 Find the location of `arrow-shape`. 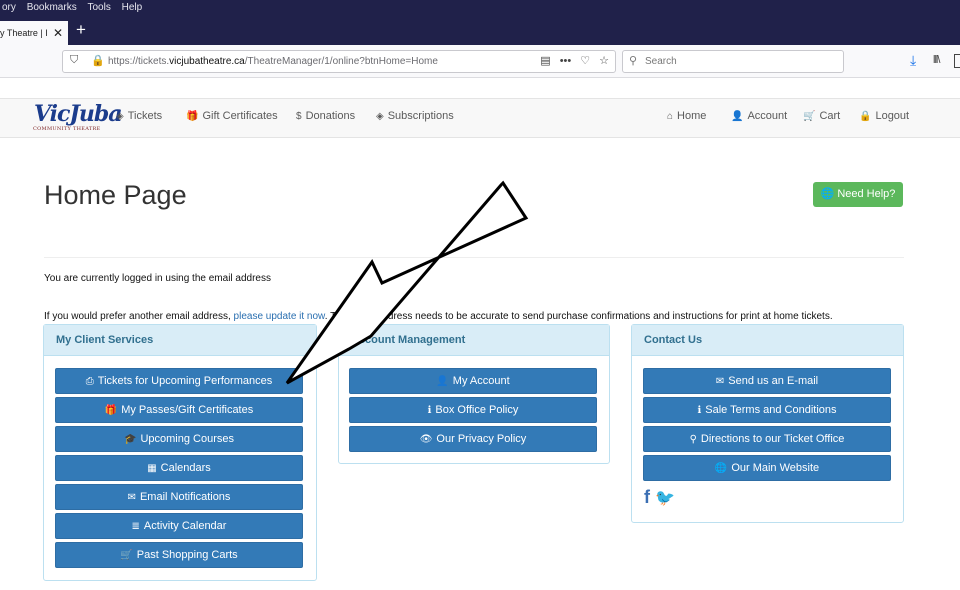

arrow-shape is located at coordinates (407, 282).